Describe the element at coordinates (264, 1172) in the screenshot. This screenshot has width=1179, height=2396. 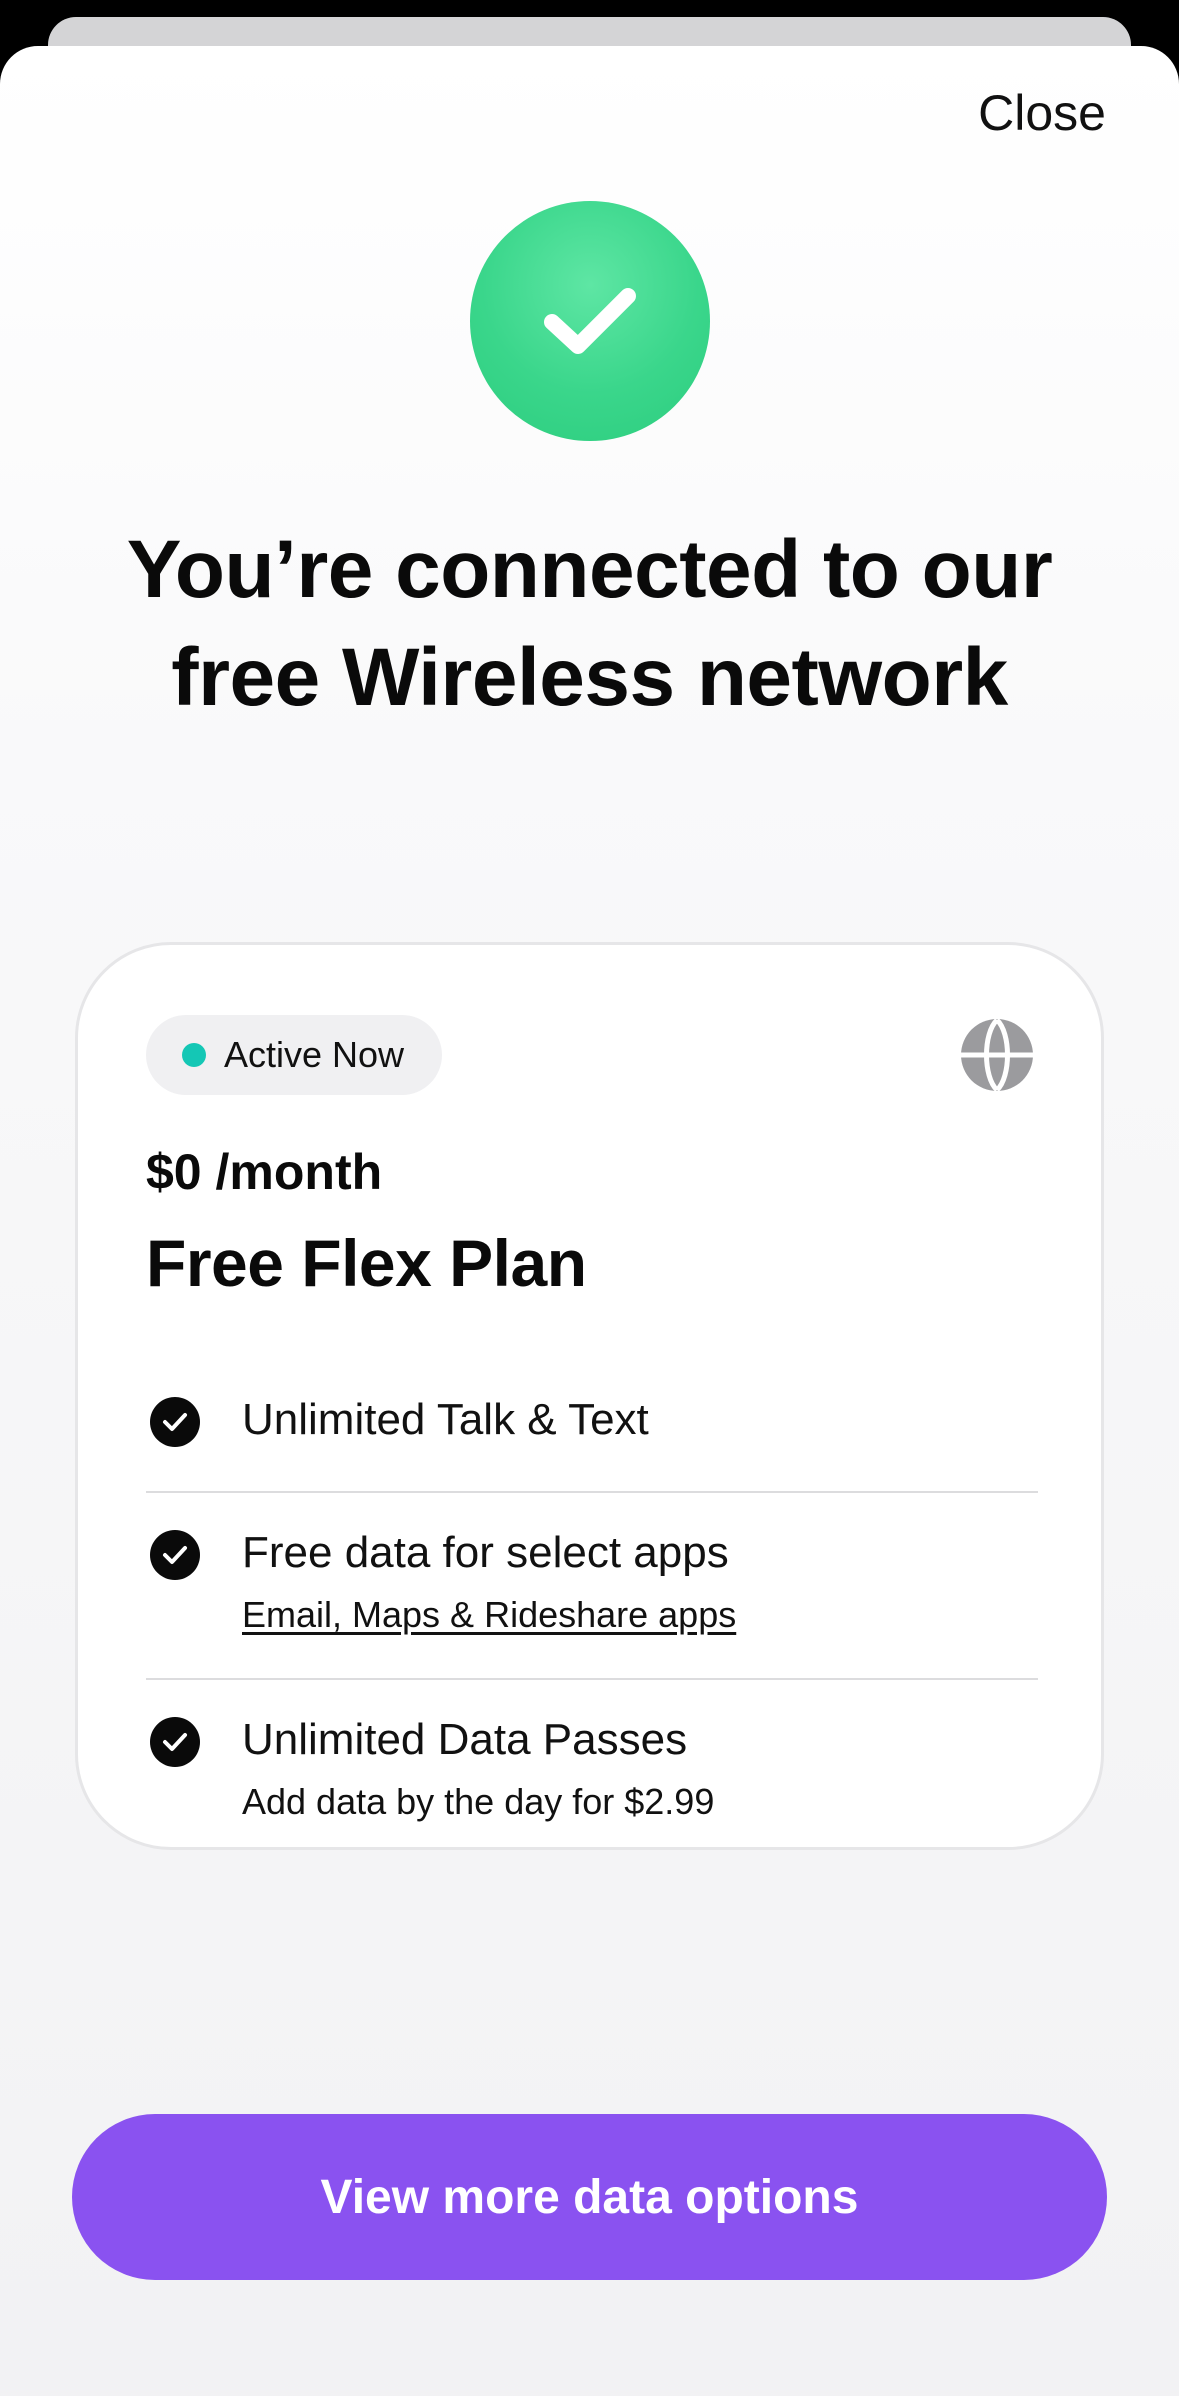
I see `plan-price: $0 /month` at that location.